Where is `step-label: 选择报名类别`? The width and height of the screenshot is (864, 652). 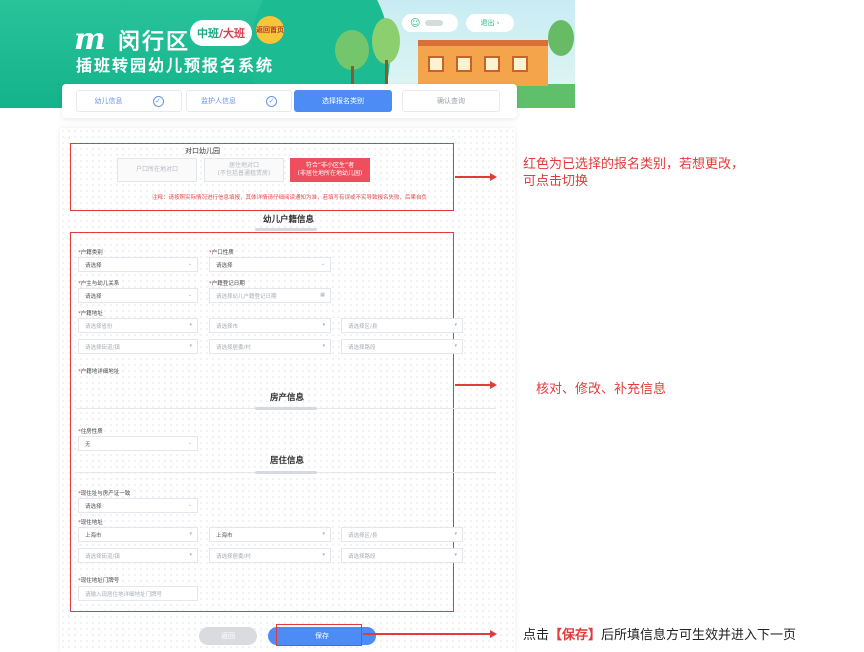
step-label: 选择报名类别 is located at coordinates (343, 101).